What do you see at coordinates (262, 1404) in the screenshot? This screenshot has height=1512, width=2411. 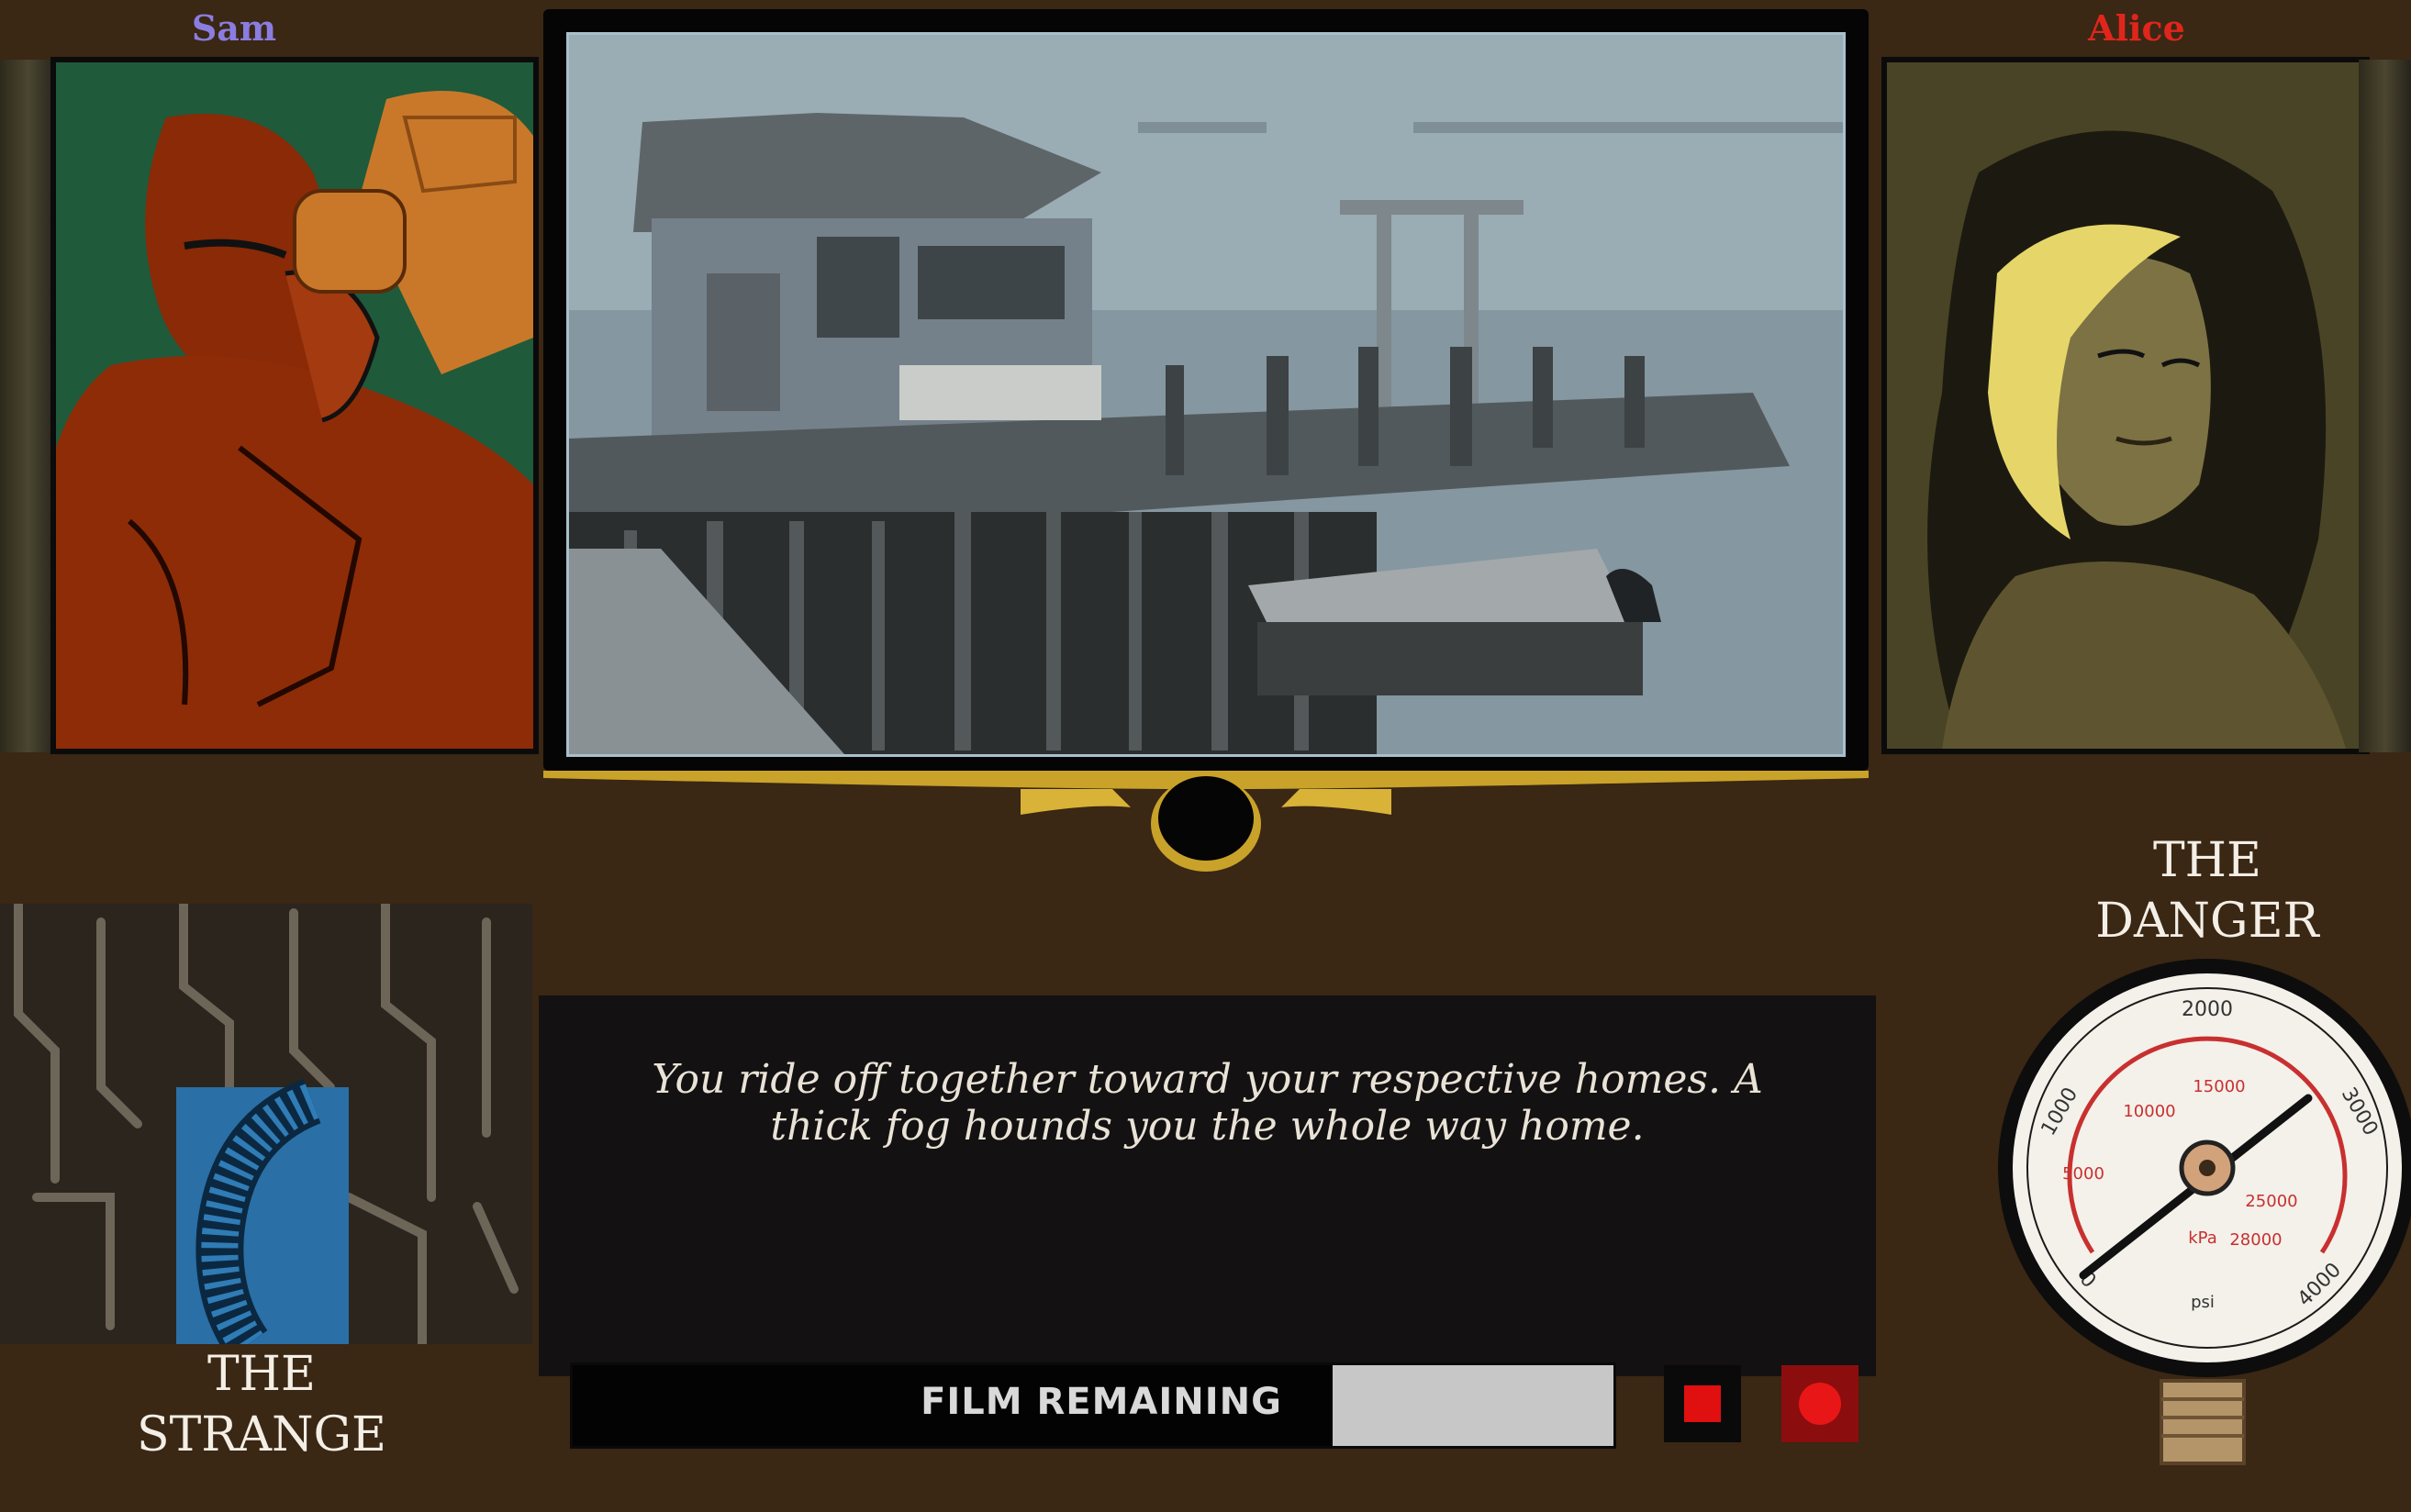 I see `strange-caption: THE STRANGE` at bounding box center [262, 1404].